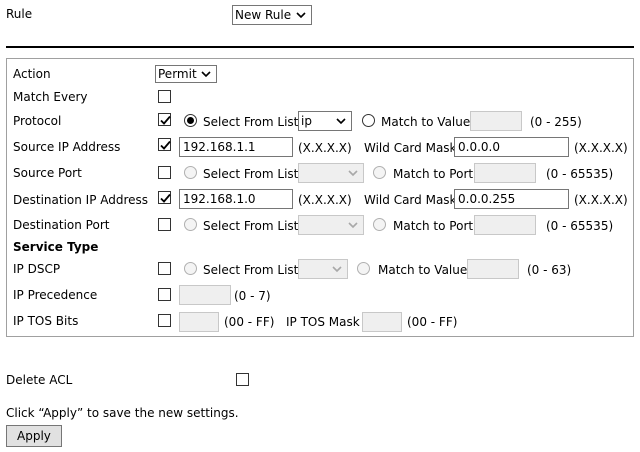  Describe the element at coordinates (433, 174) in the screenshot. I see `source-port-match-to-port-label: Match to Port` at that location.